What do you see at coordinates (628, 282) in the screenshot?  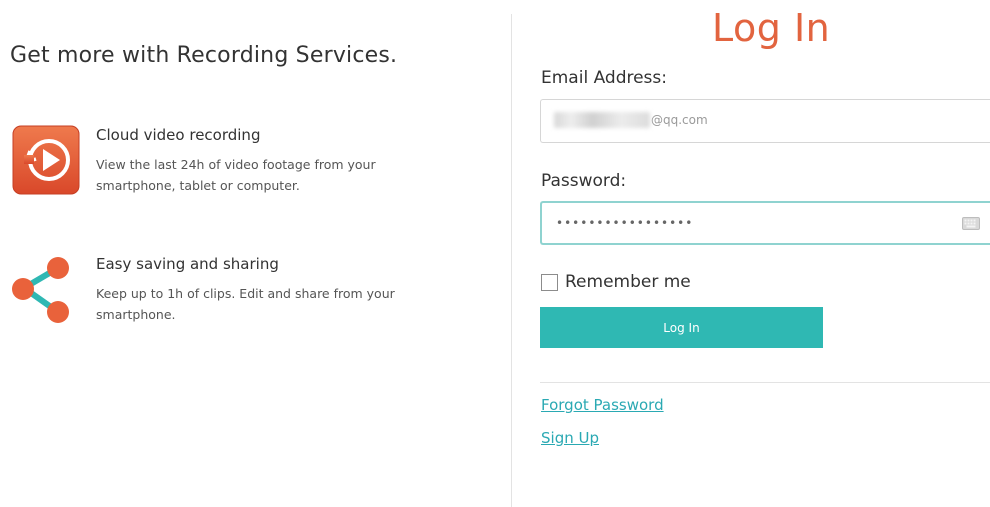 I see `remember-me-label: Remember me` at bounding box center [628, 282].